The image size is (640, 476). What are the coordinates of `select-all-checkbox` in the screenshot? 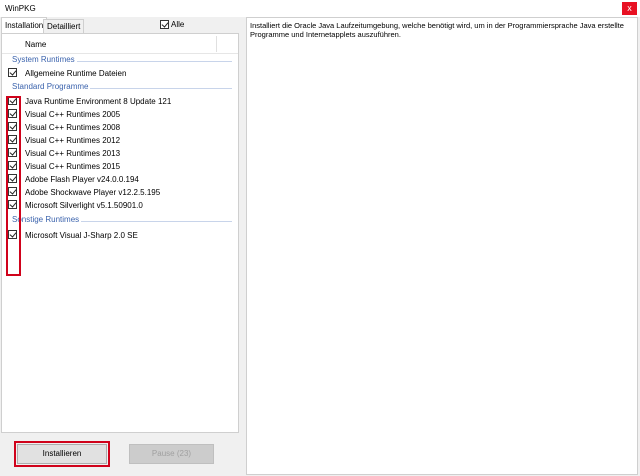 It's located at (164, 25).